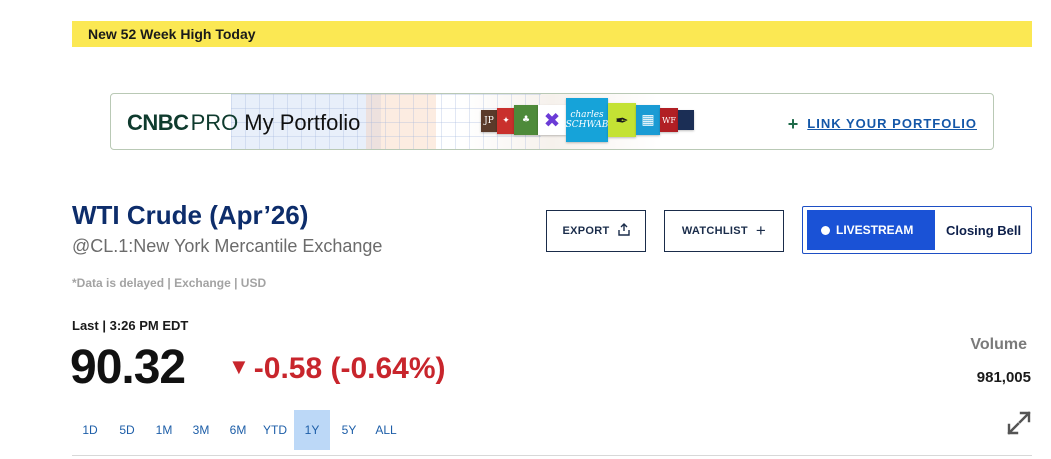 The image size is (1051, 459). Describe the element at coordinates (623, 231) in the screenshot. I see `share-icon` at that location.